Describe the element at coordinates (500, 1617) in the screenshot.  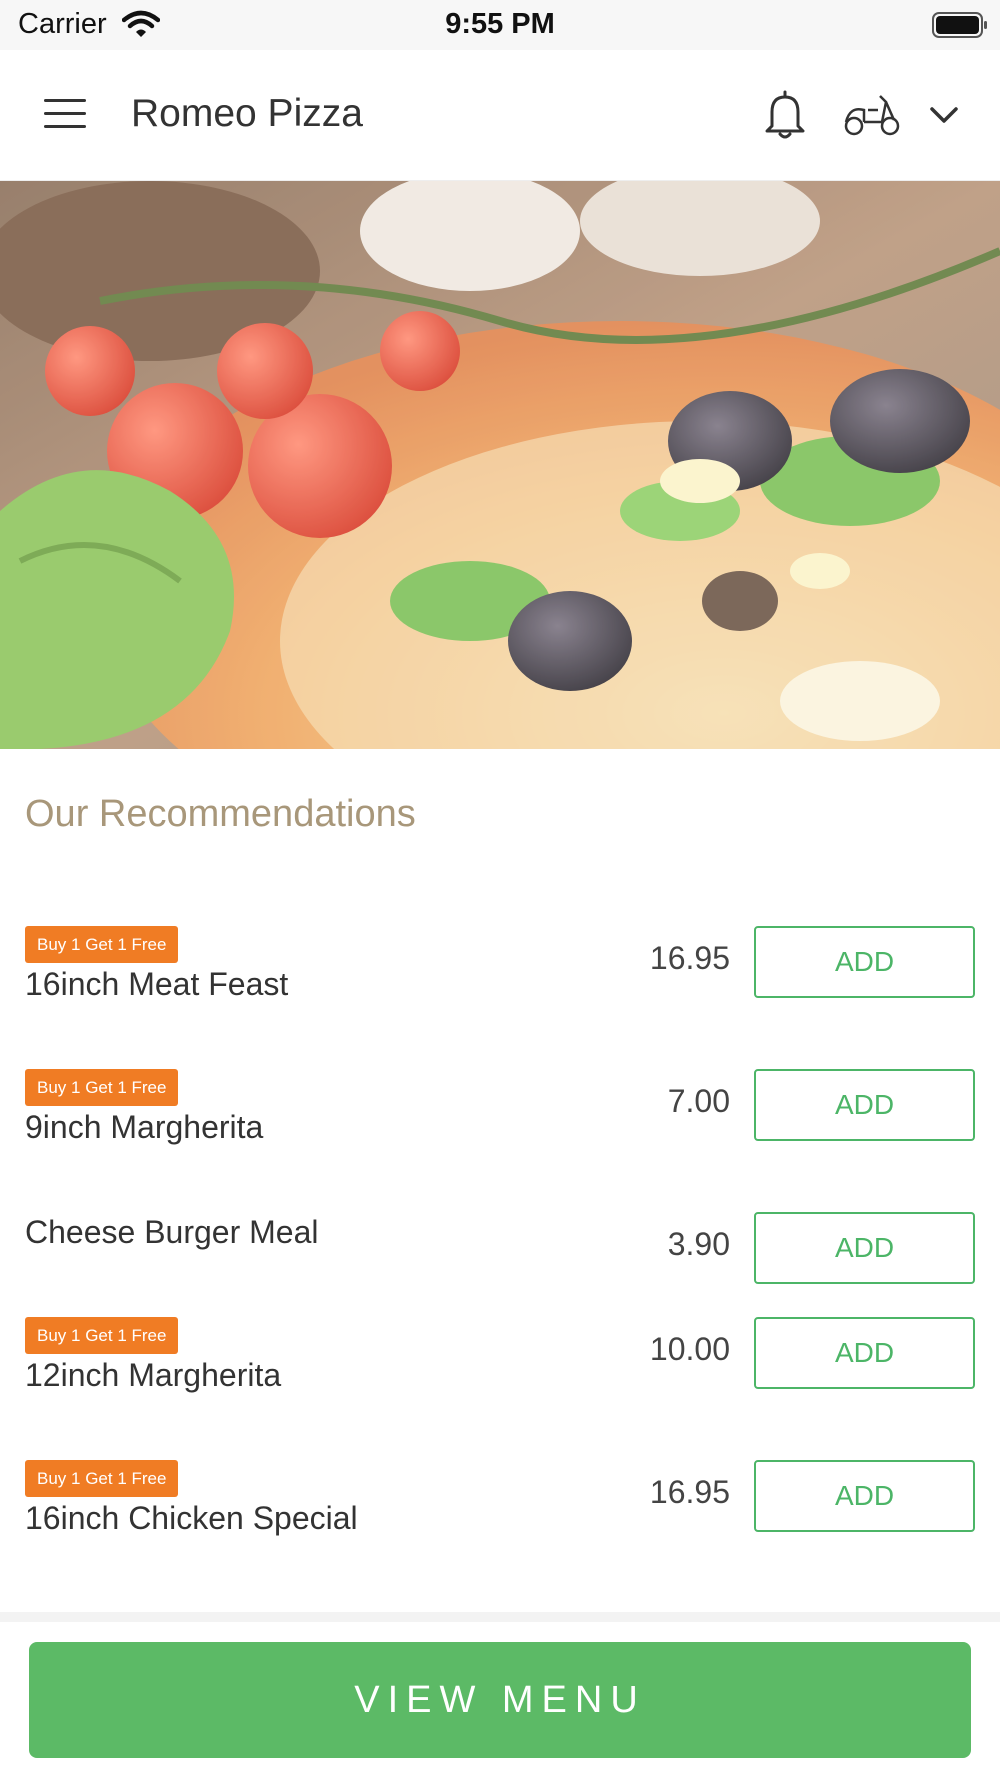
I see `footer-divider` at that location.